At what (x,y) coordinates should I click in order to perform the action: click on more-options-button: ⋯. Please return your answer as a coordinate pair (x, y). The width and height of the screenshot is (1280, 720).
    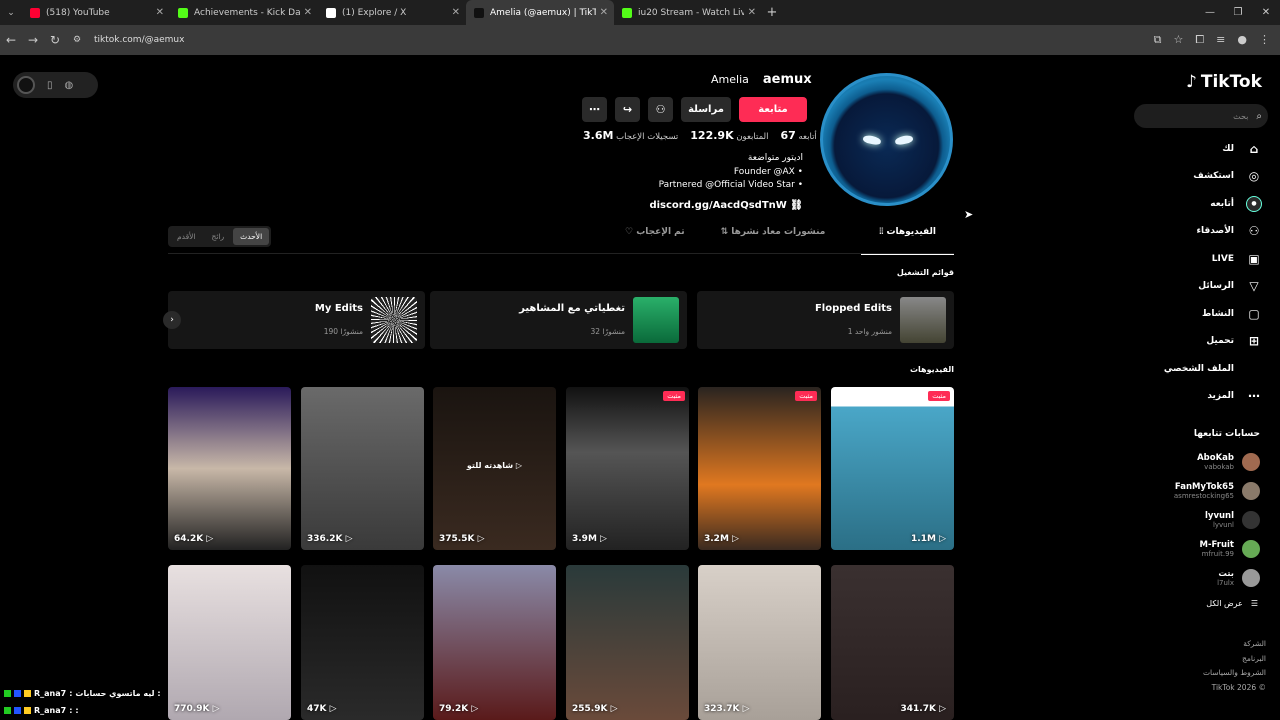
    Looking at the image, I should click on (594, 109).